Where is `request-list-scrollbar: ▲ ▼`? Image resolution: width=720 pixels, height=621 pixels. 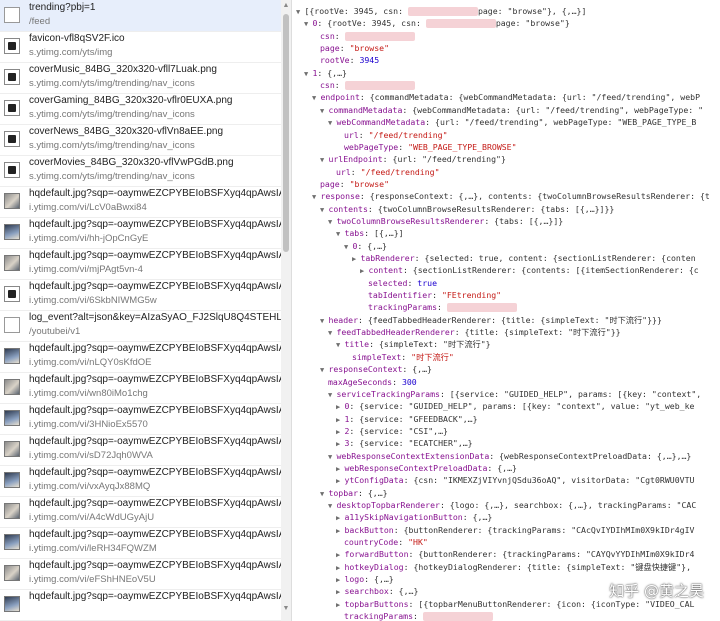 request-list-scrollbar: ▲ ▼ is located at coordinates (286, 310).